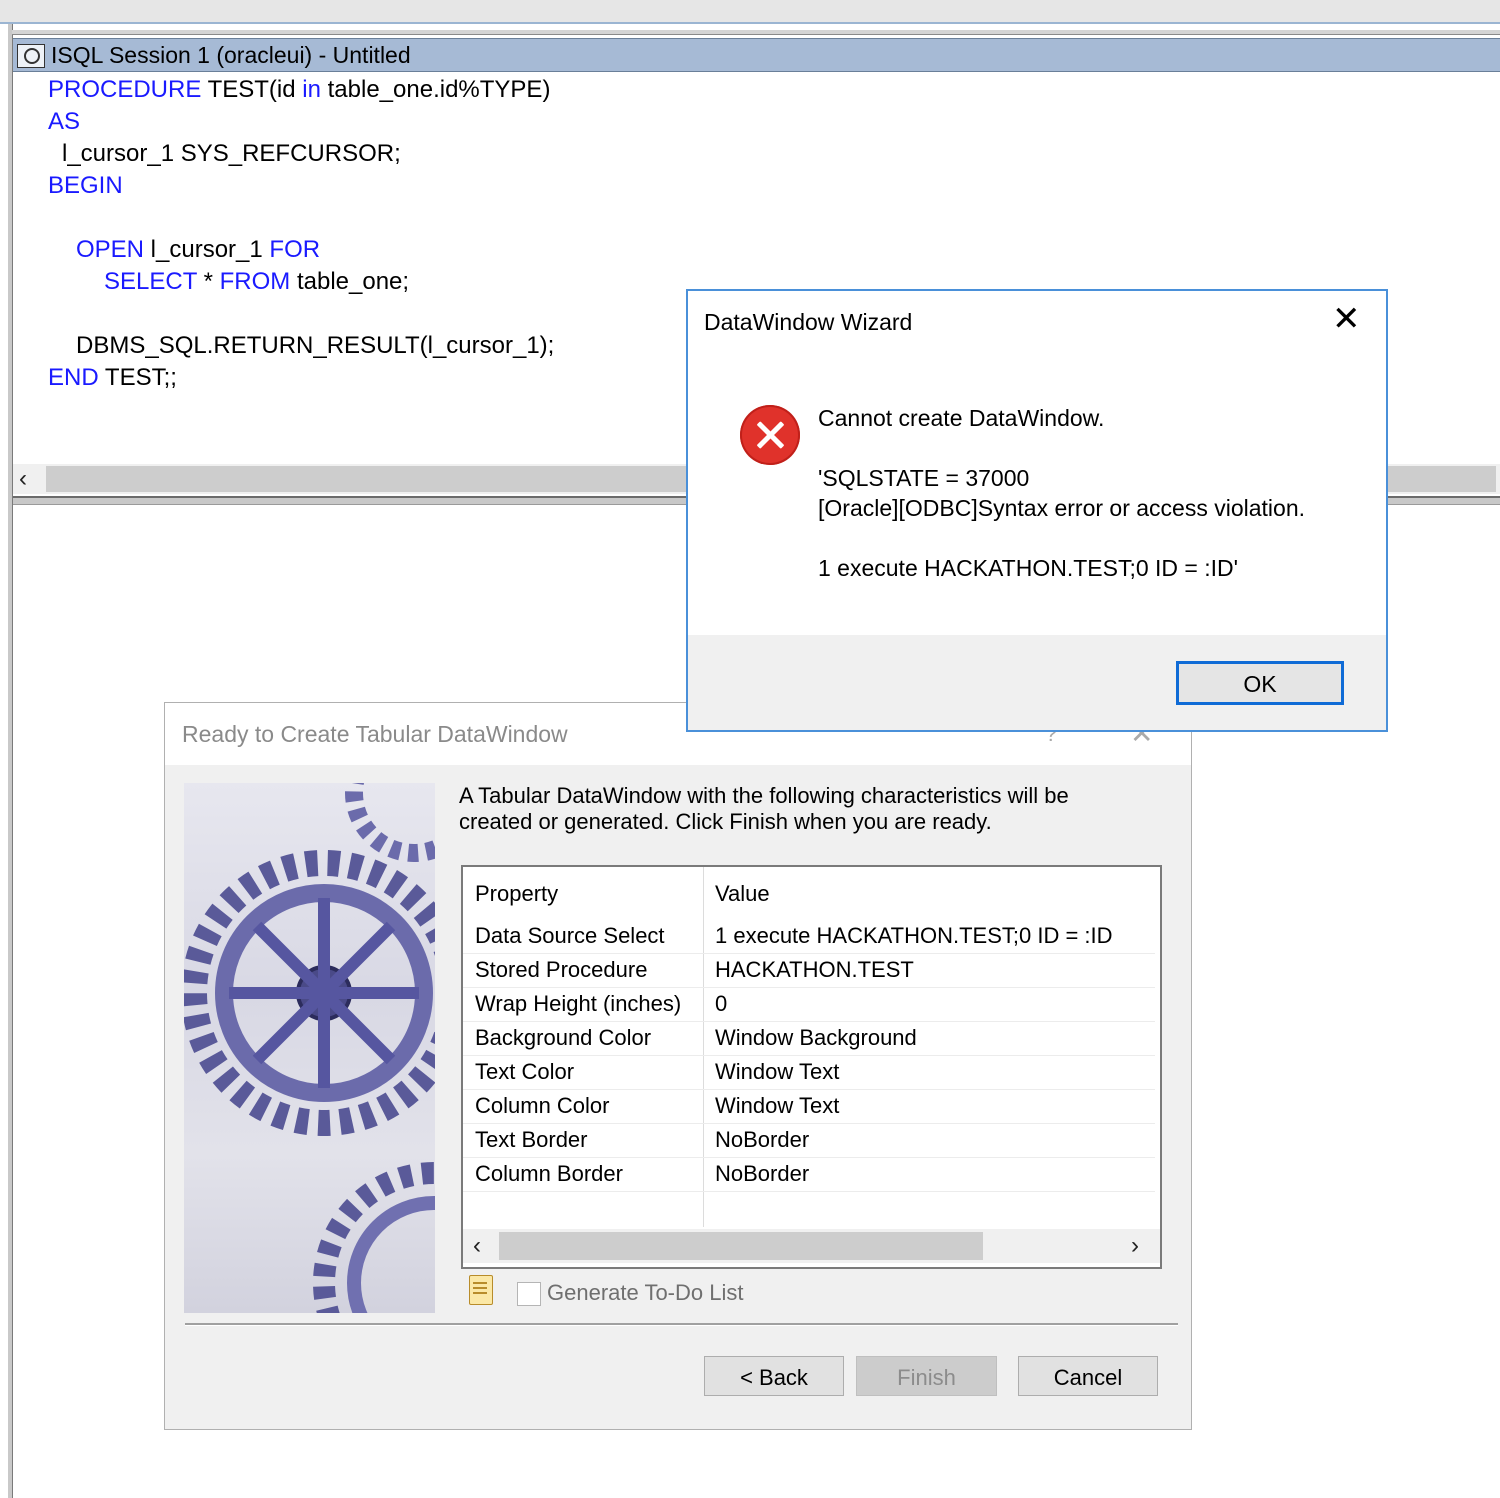  Describe the element at coordinates (808, 322) in the screenshot. I see `message-box-title: DataWindow Wizard` at that location.